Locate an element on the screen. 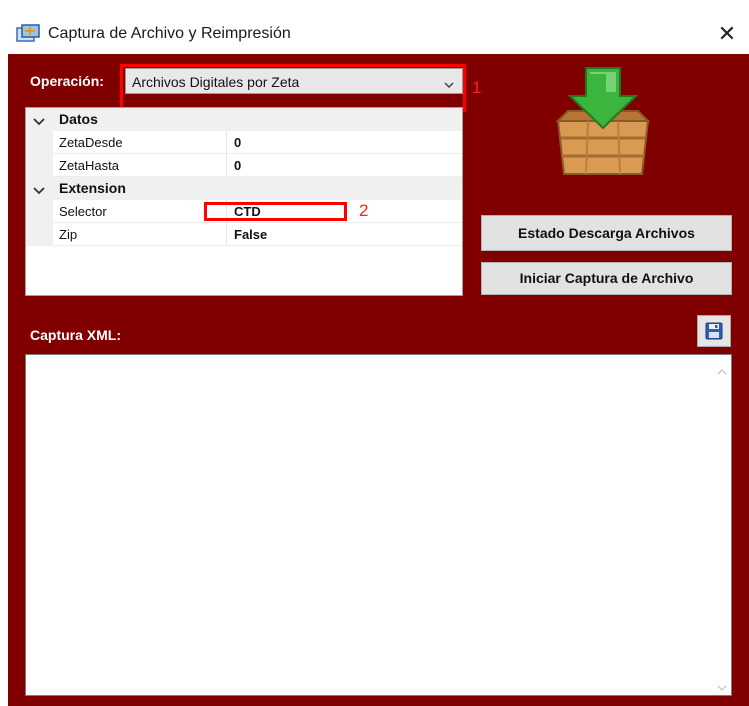  window-top-edge is located at coordinates (374, 7).